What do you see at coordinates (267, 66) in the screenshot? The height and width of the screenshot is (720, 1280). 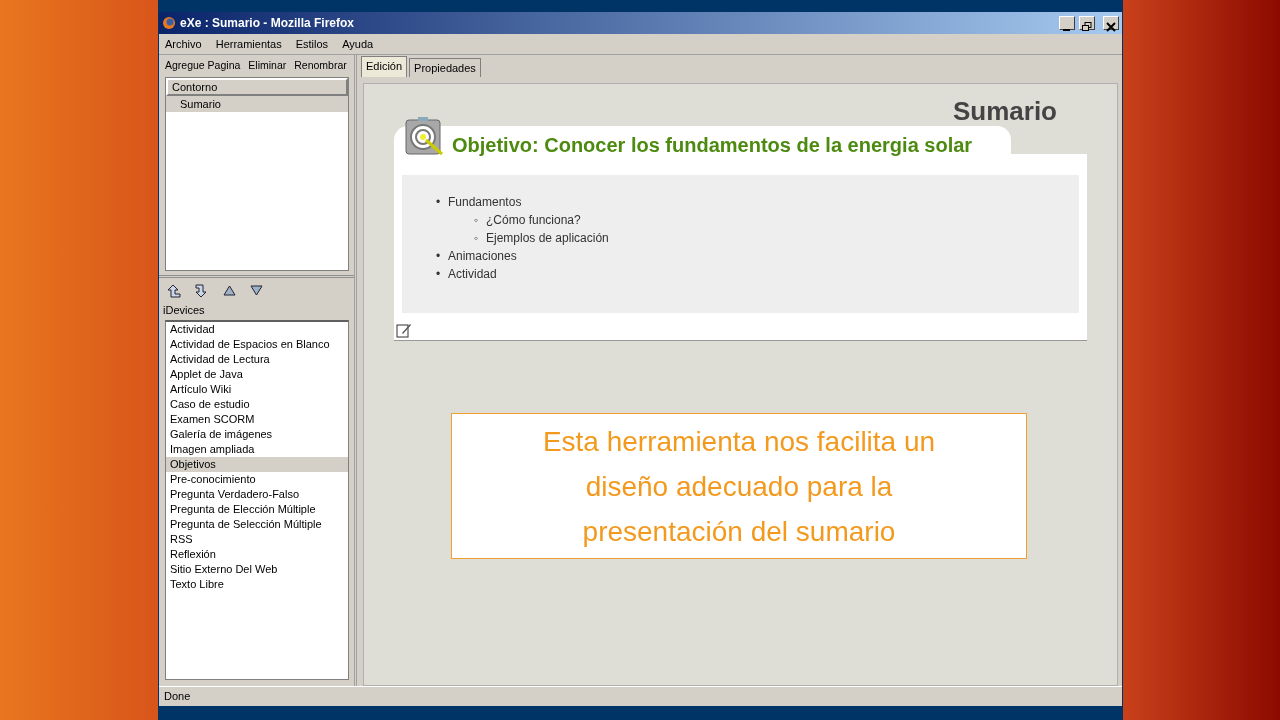 I see `toolbar-button: Eliminar` at bounding box center [267, 66].